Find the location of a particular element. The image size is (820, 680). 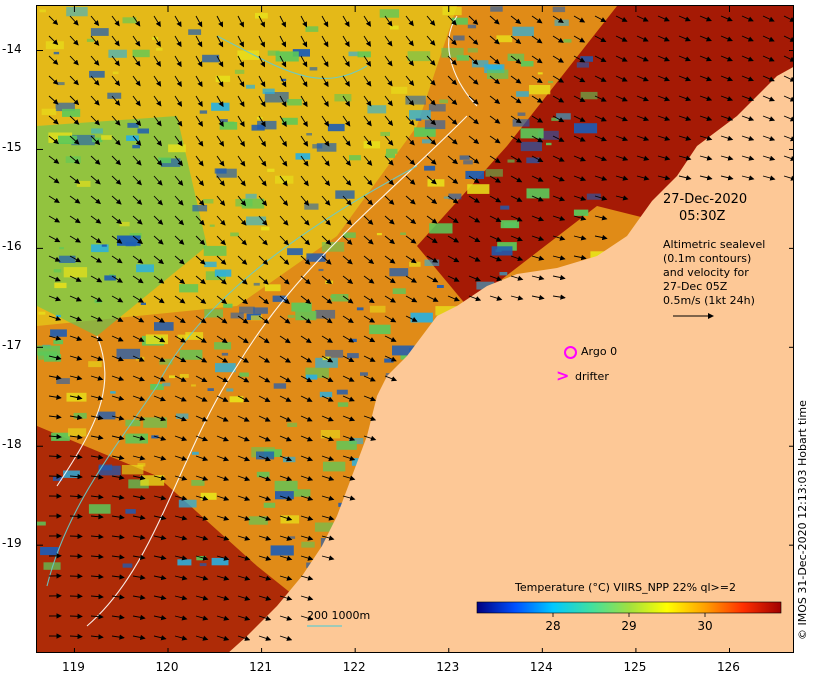

latitude-tick-label: -17 is located at coordinates (12, 345).